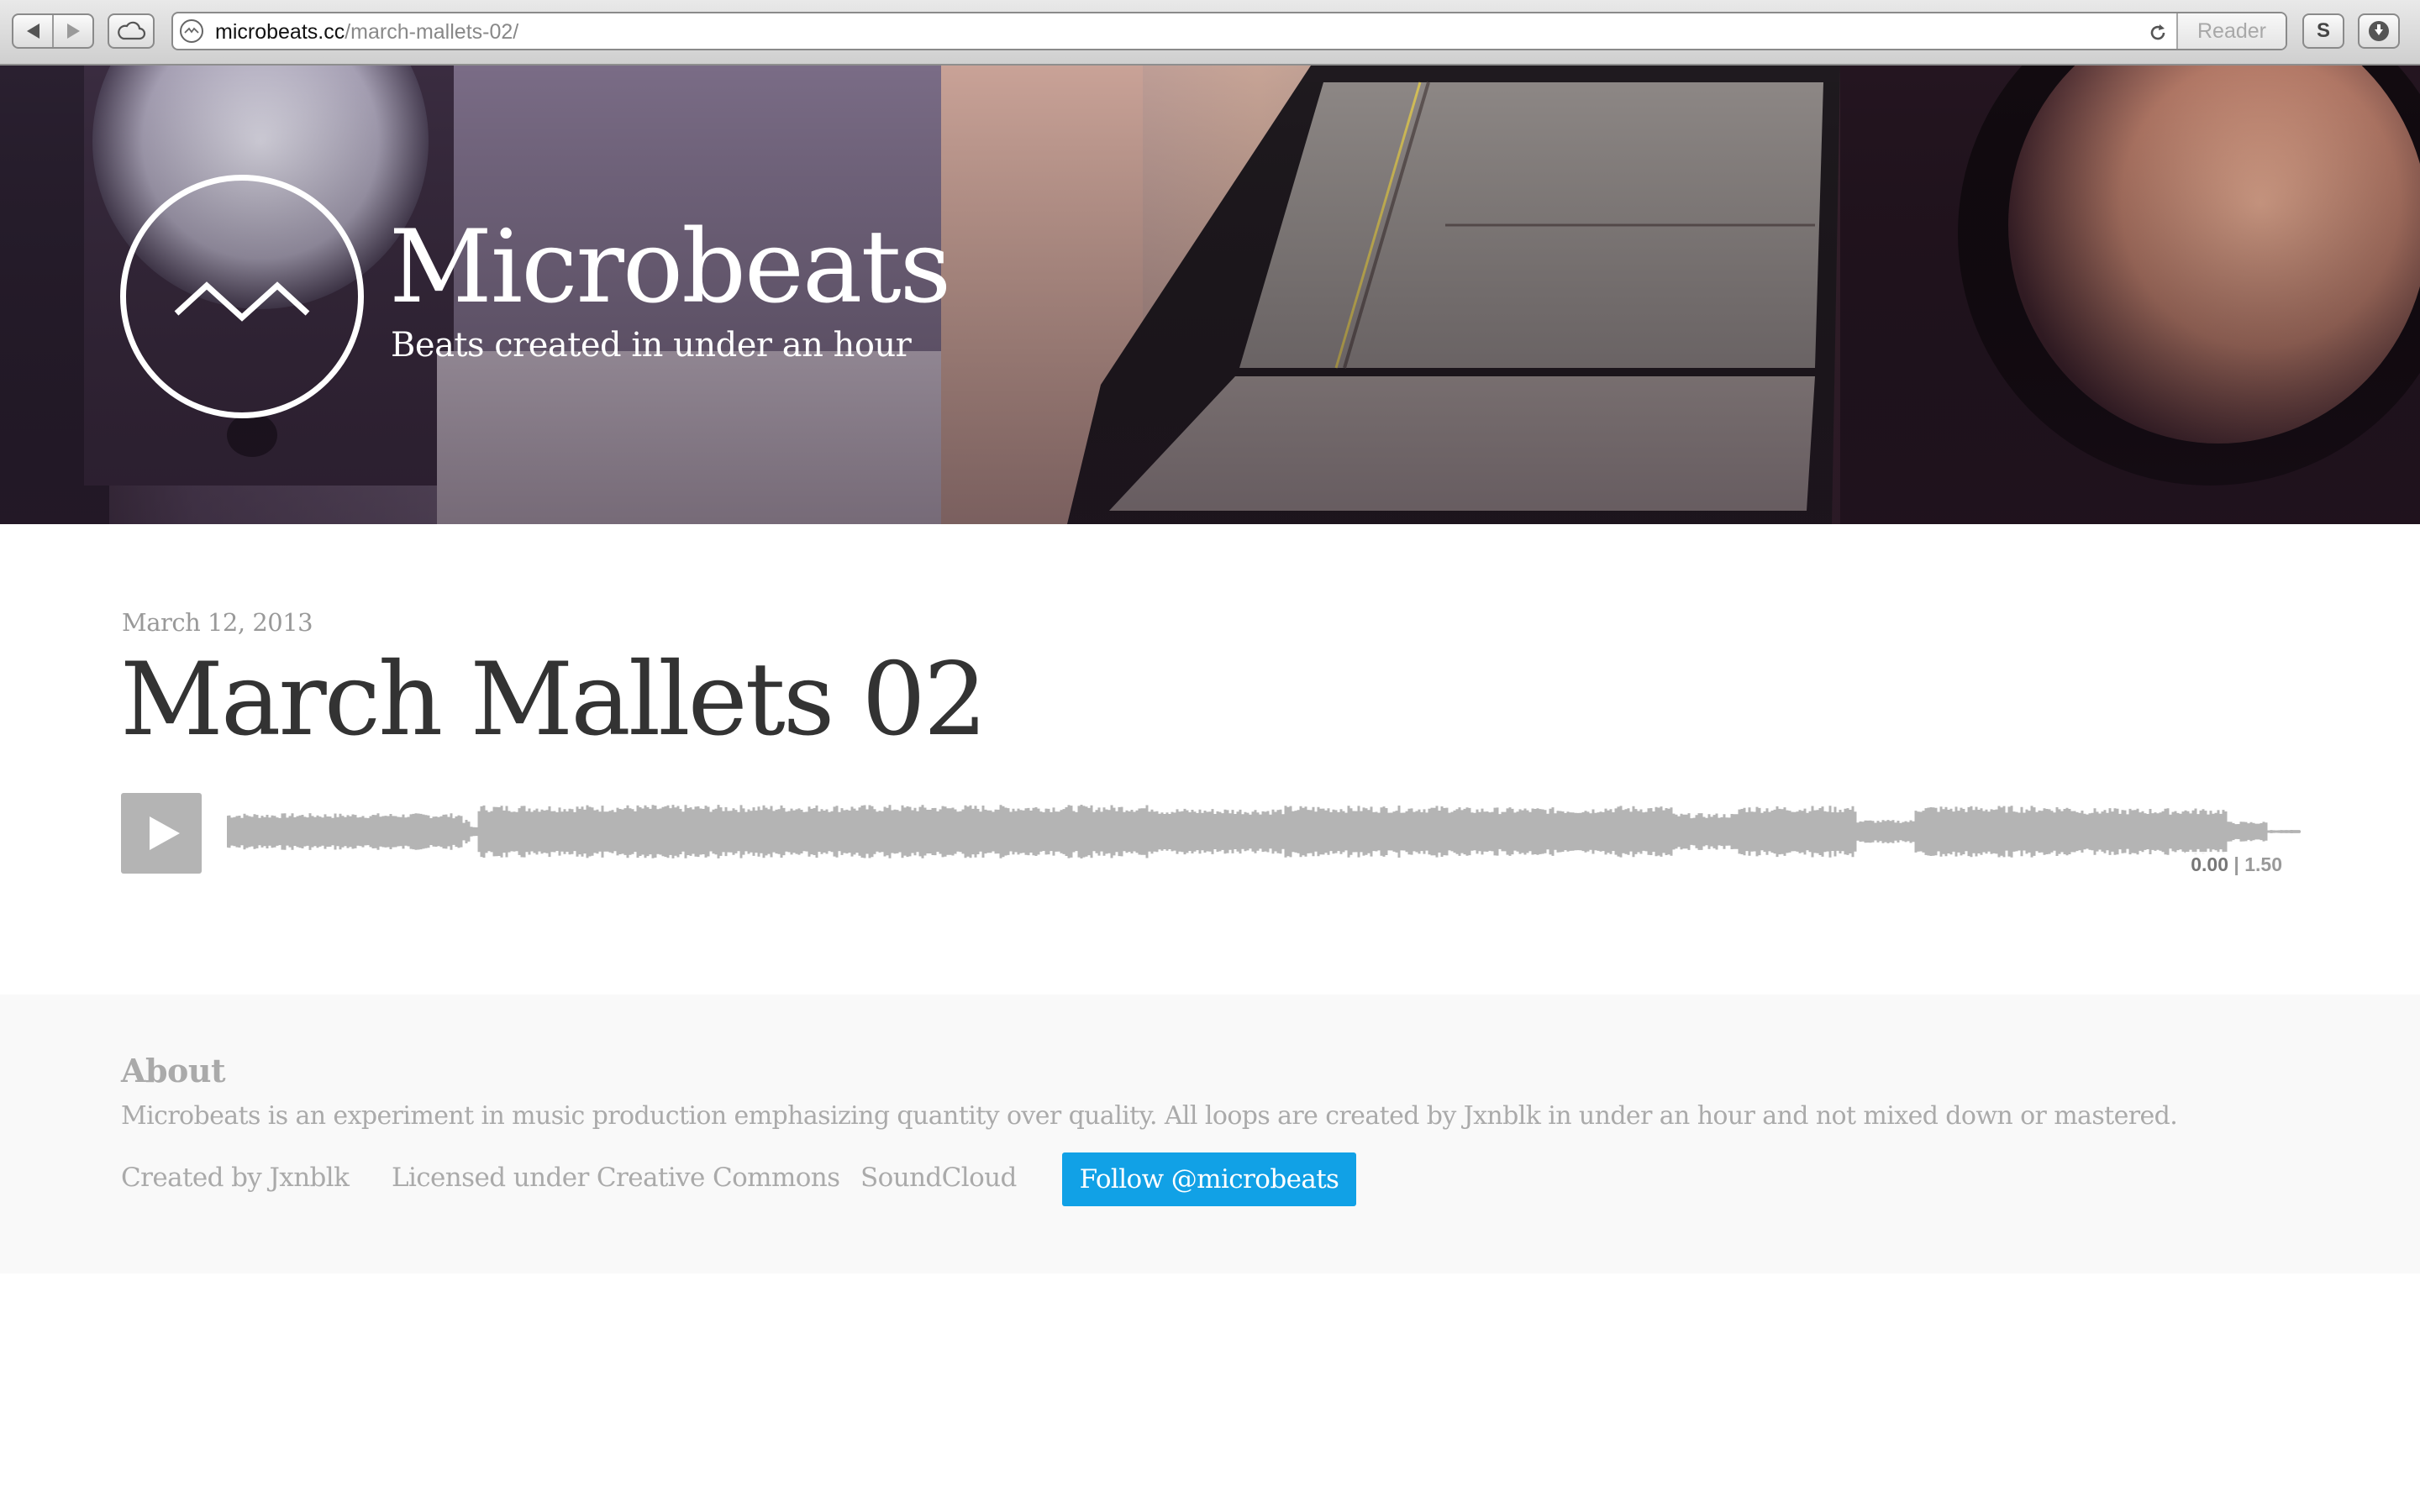 This screenshot has width=2420, height=1512. Describe the element at coordinates (2231, 31) in the screenshot. I see `reader-button: Reader` at that location.